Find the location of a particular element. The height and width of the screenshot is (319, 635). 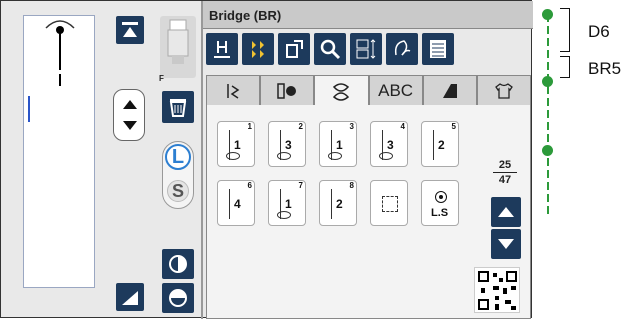

magnifier-icon is located at coordinates (330, 49).